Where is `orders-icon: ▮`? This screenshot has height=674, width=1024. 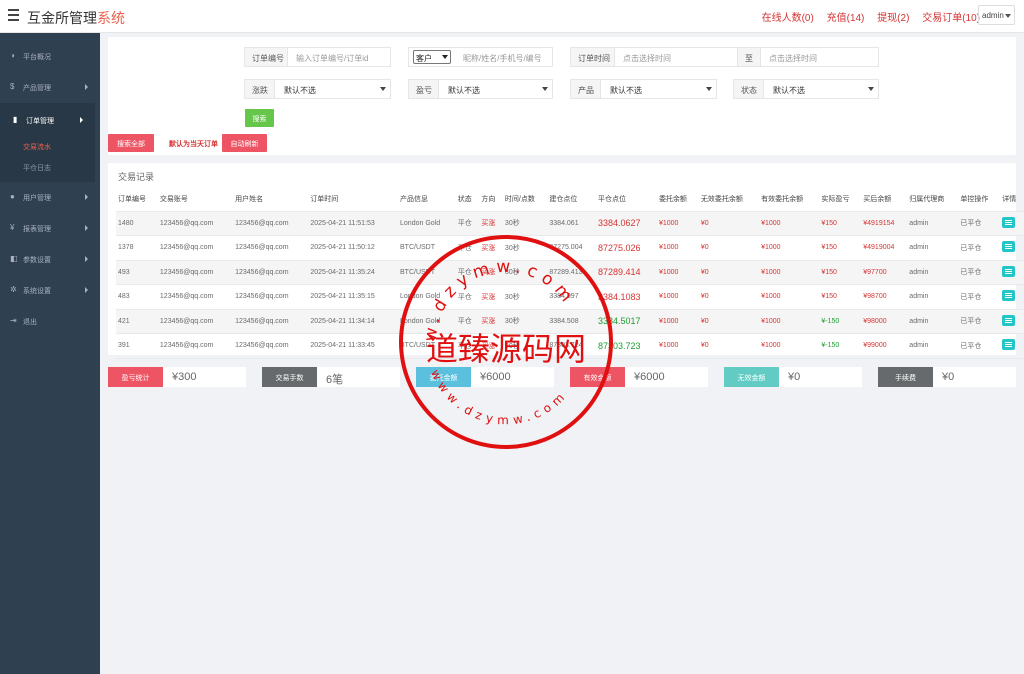 orders-icon: ▮ is located at coordinates (15, 119).